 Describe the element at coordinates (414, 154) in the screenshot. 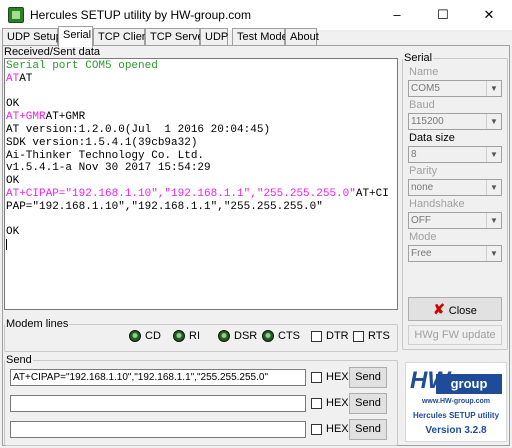

I see `data-size-value: 8` at that location.